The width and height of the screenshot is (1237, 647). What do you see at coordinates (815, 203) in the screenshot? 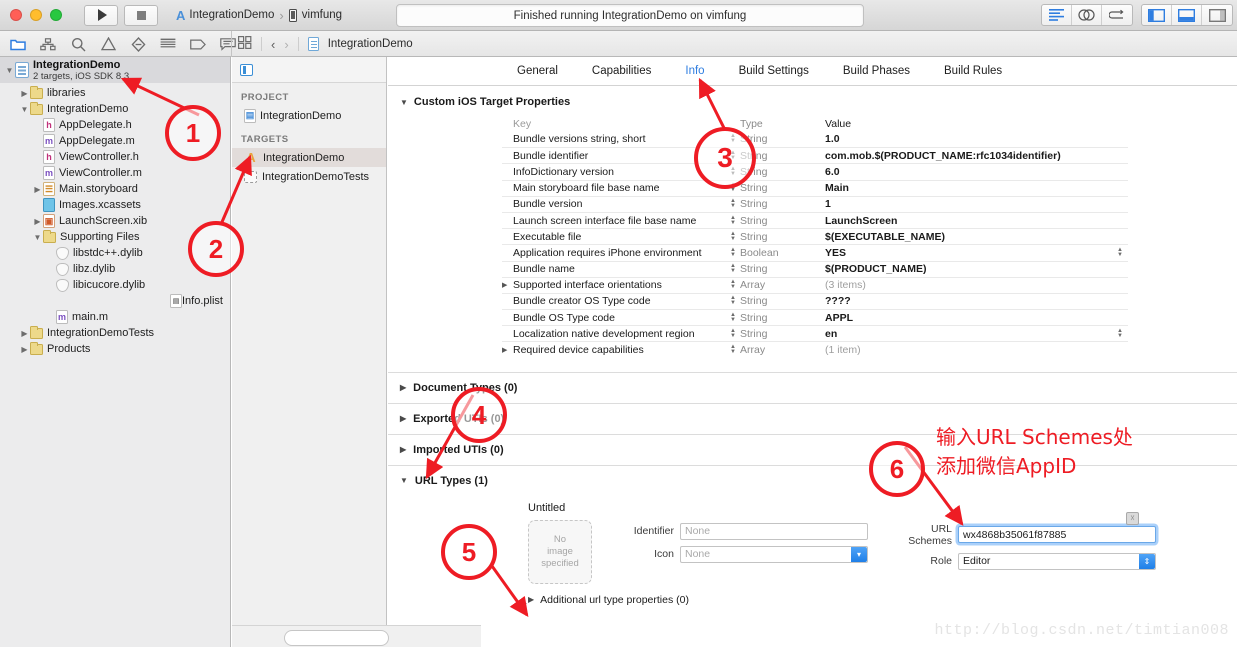
I see `plist-row: Bundle version ▲ ▼ String 1` at bounding box center [815, 203].